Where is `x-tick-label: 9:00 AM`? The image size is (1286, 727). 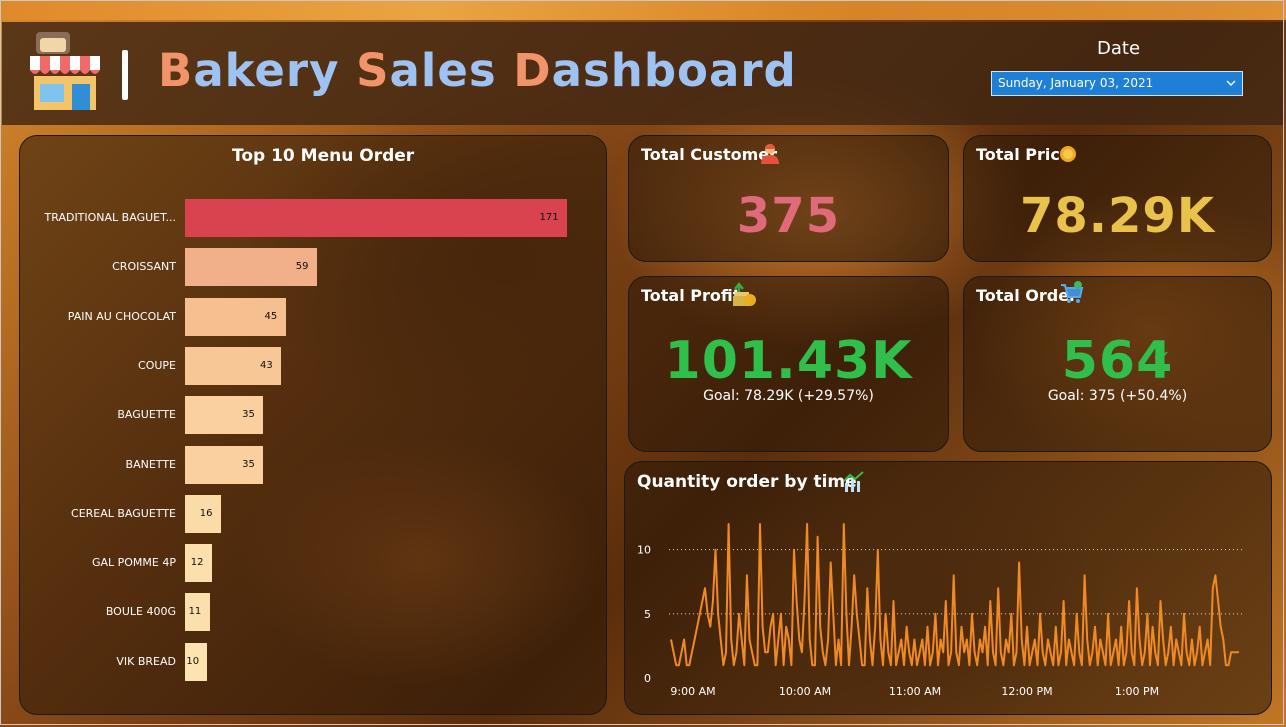
x-tick-label: 9:00 AM is located at coordinates (692, 691).